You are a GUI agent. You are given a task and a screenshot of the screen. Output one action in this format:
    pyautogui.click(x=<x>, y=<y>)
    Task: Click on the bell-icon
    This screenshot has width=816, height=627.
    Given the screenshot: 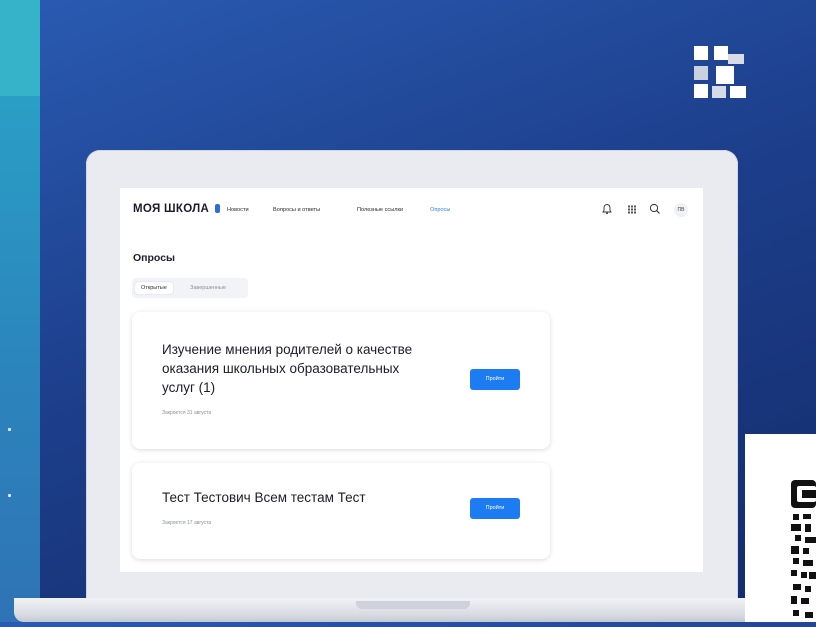 What is the action you would take?
    pyautogui.click(x=607, y=209)
    